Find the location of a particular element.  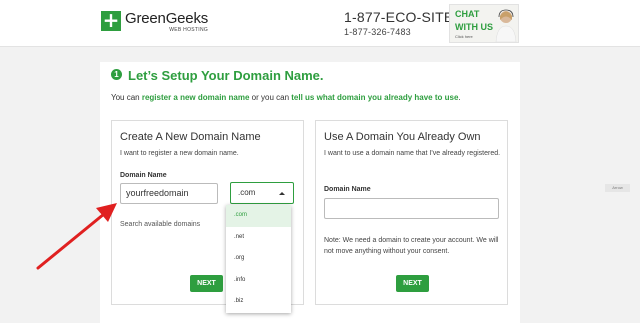

tld-select: .com is located at coordinates (262, 193).